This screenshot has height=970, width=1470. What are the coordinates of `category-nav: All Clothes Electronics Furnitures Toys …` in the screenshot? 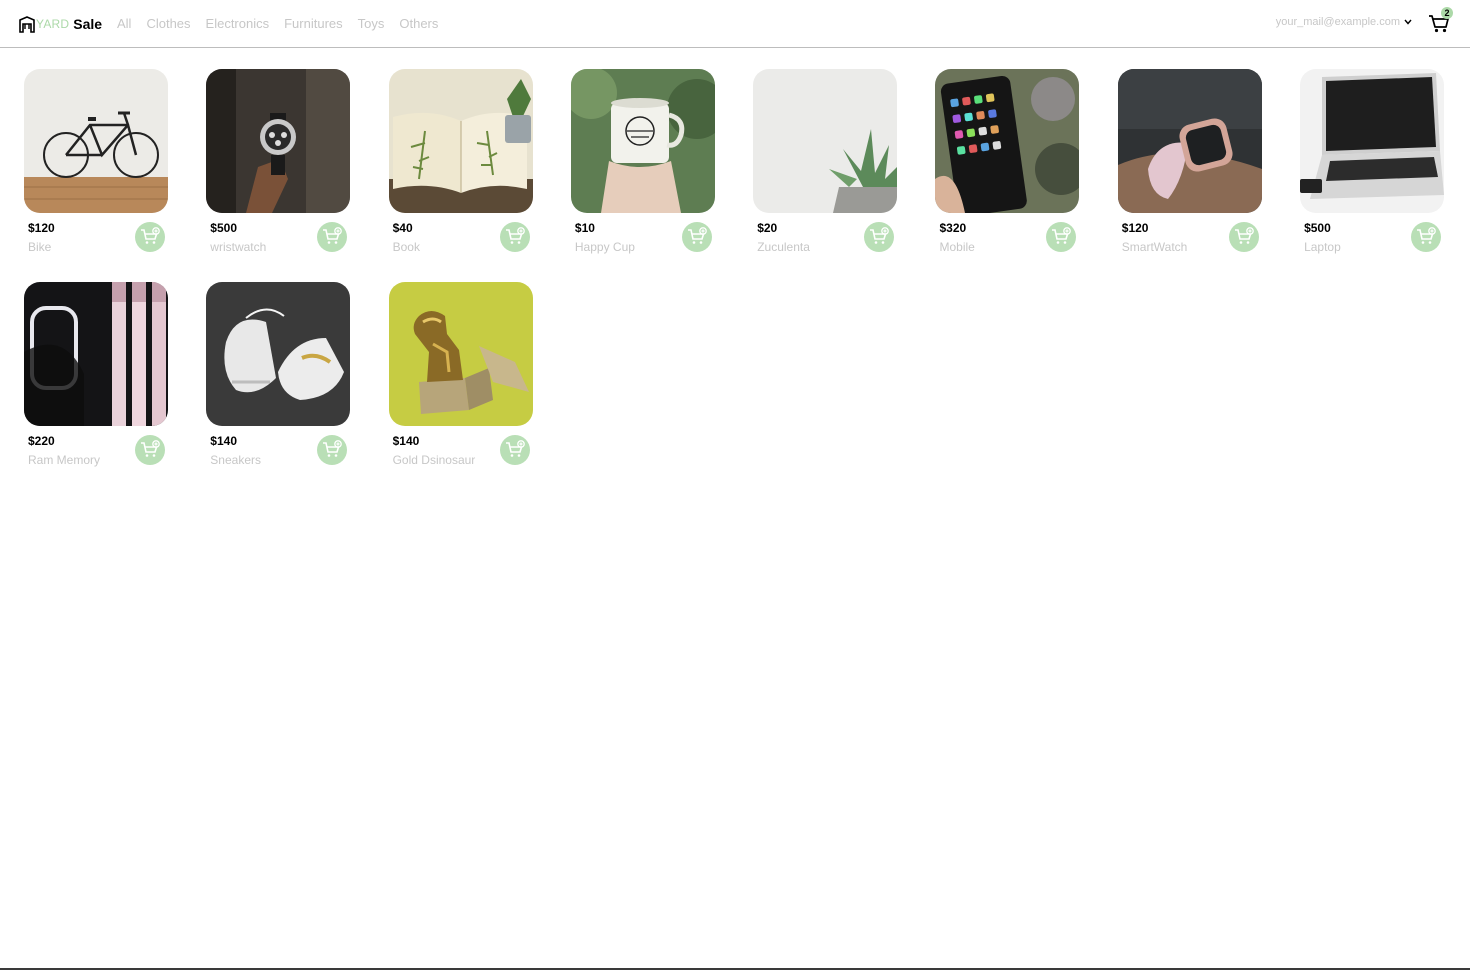 It's located at (277, 24).